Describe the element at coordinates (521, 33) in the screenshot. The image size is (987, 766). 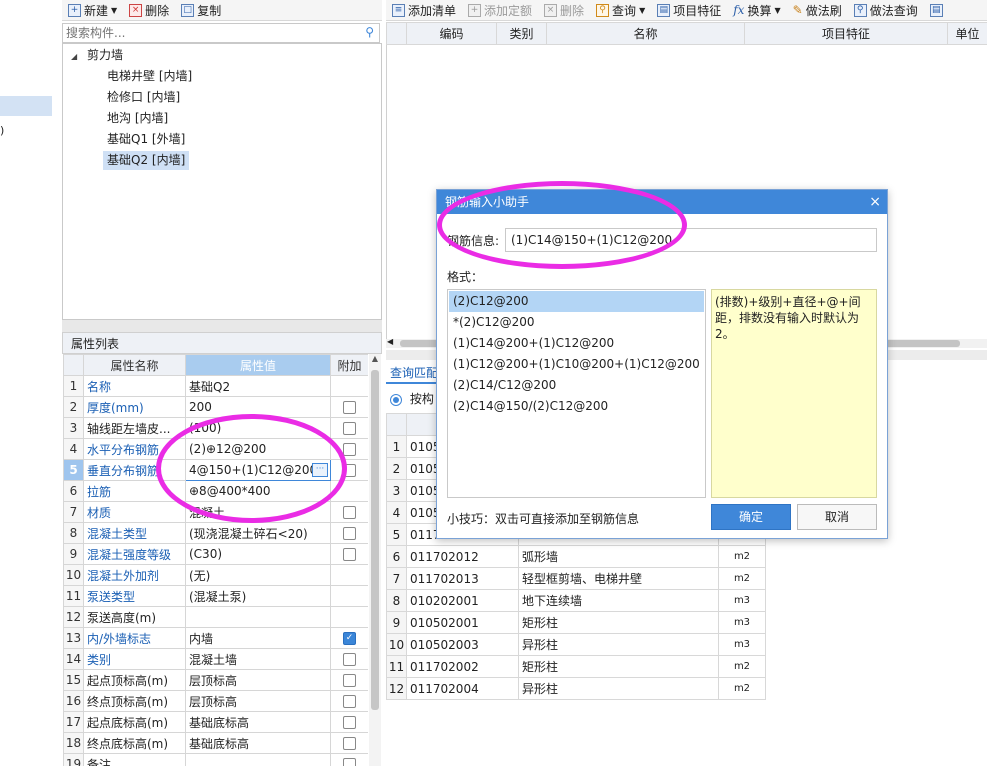
I see `col-type: 类别` at that location.